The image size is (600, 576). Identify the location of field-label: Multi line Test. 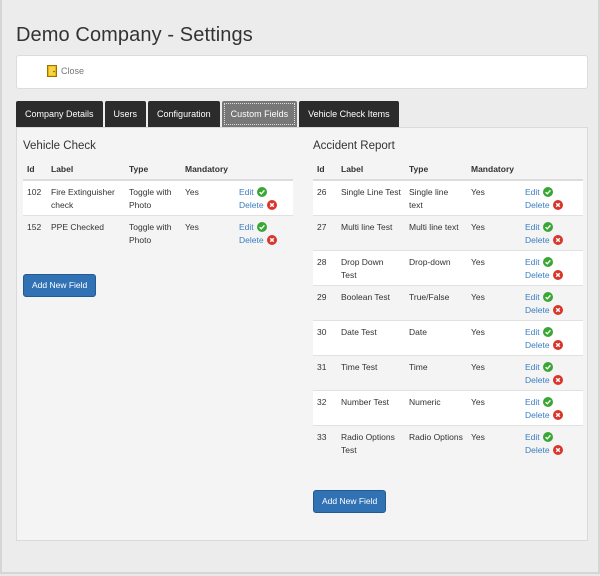
(371, 233).